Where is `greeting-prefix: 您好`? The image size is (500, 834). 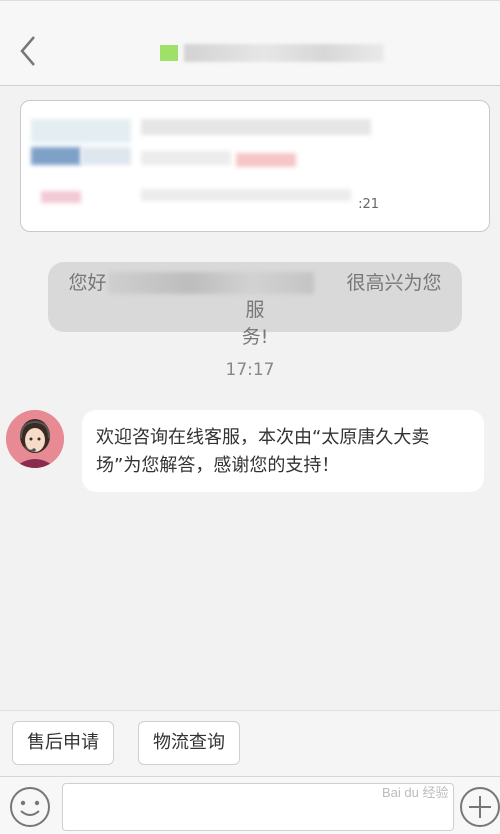
greeting-prefix: 您好 is located at coordinates (87, 283).